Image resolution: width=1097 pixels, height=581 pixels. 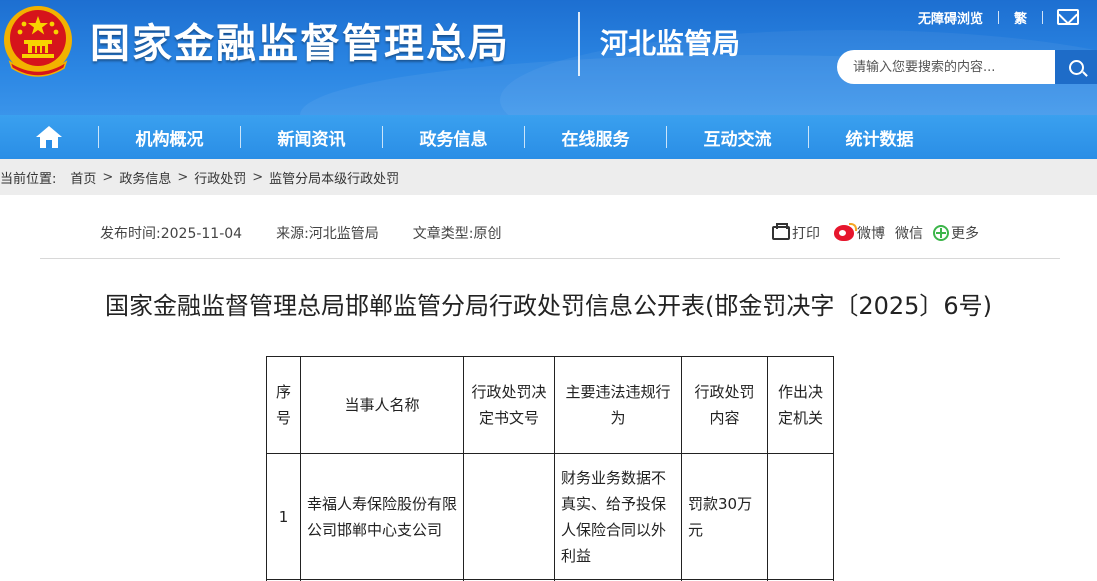 I want to click on more-share-button: 更多, so click(x=956, y=233).